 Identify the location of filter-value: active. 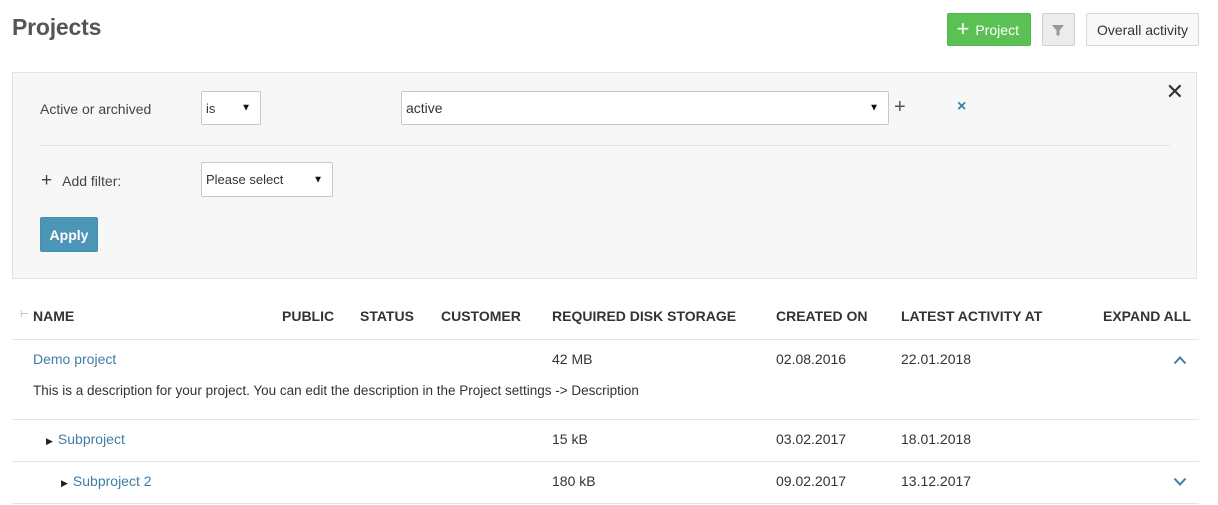
(424, 108).